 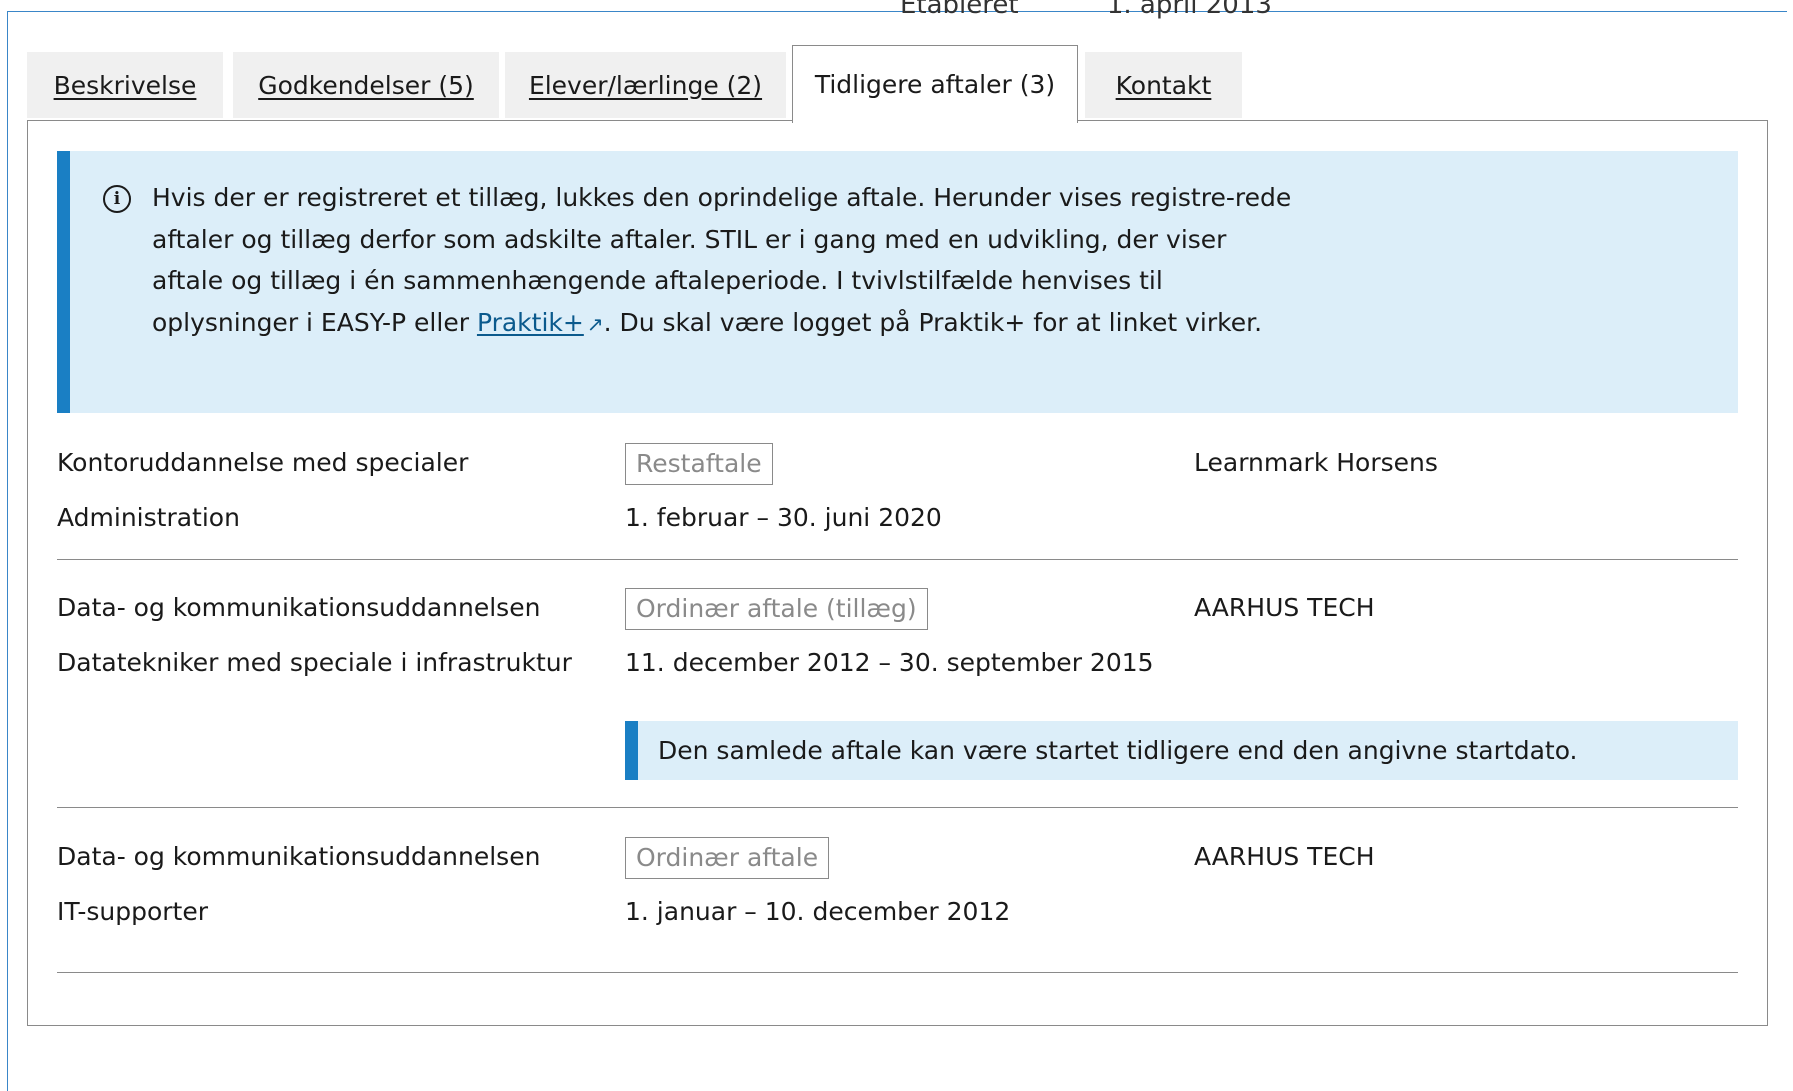 I want to click on specialty-name: Administration, so click(x=148, y=517).